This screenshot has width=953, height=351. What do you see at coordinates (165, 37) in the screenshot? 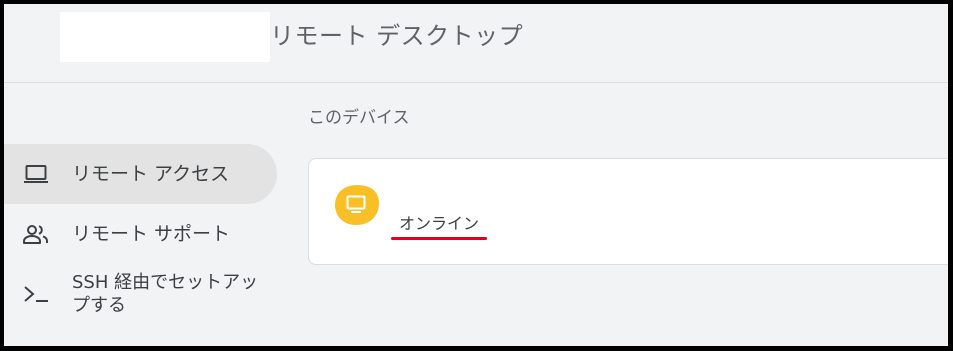
I see `logo-area` at bounding box center [165, 37].